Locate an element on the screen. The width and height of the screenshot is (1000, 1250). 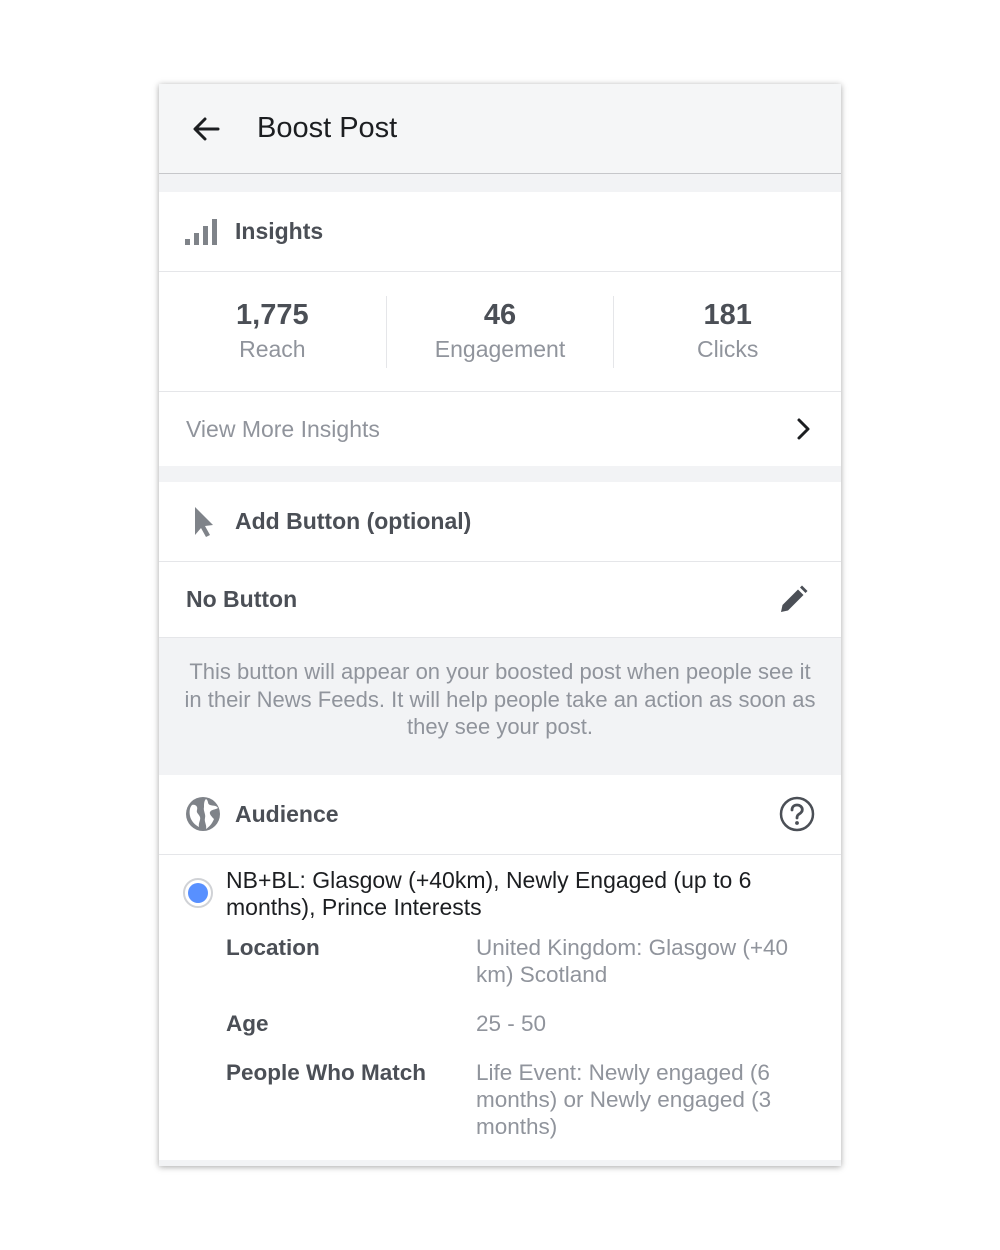
stat-reach: 1,775 Reach is located at coordinates (272, 332).